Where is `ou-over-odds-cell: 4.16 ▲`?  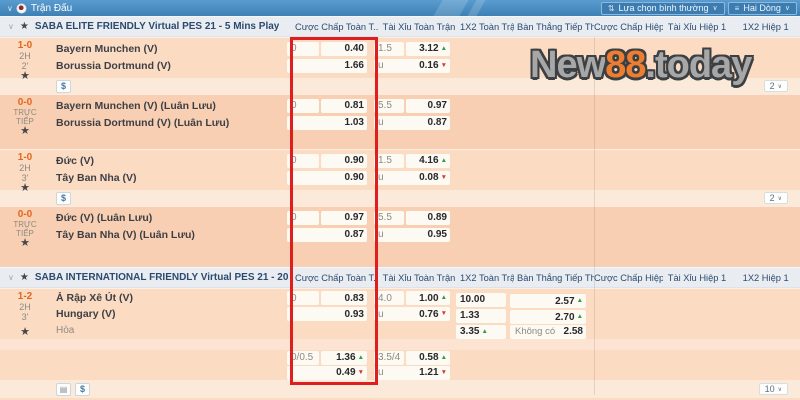
ou-over-odds-cell: 4.16 ▲ is located at coordinates (428, 160).